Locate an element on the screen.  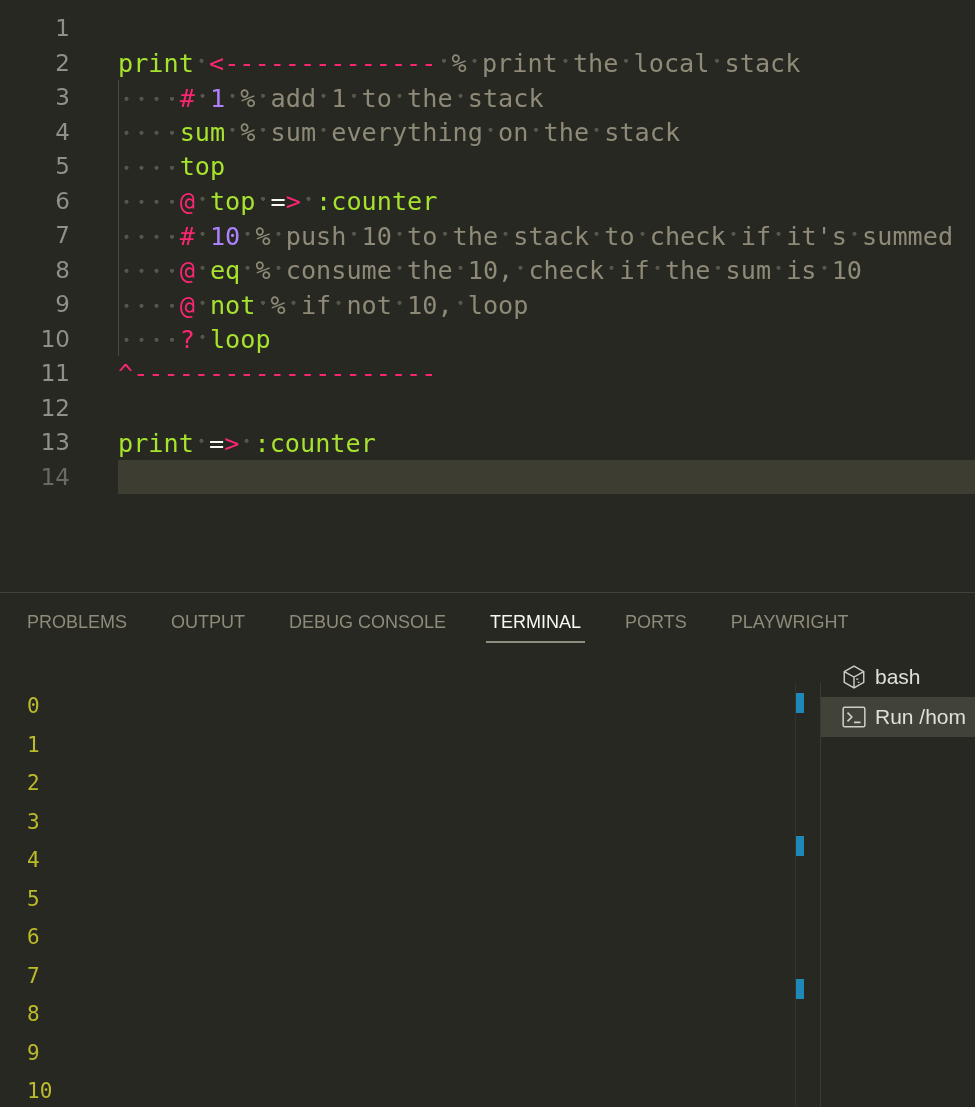
terminal-output-line: 3 is located at coordinates (34, 822).